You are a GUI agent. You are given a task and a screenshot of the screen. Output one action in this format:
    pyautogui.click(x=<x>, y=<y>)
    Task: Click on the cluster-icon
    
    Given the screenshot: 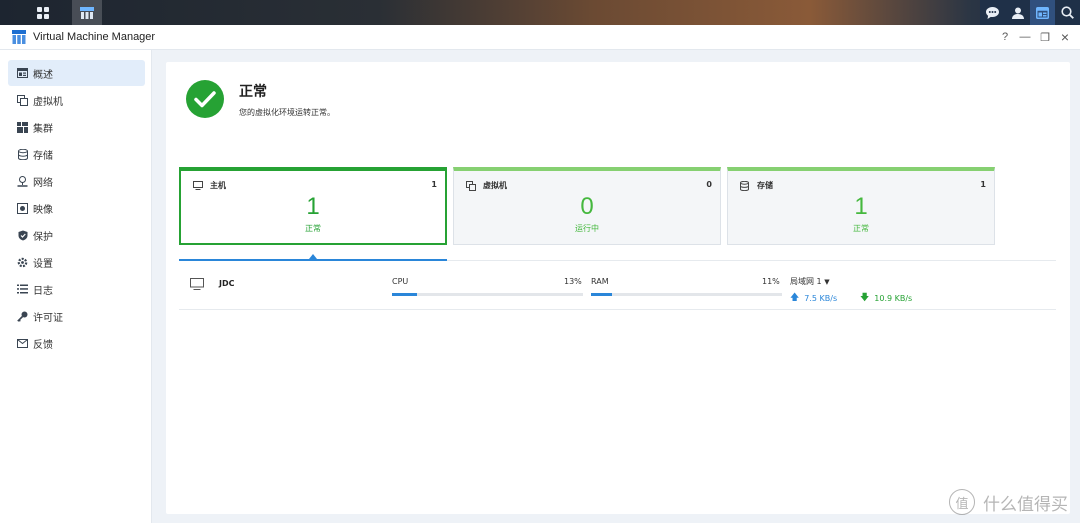 What is the action you would take?
    pyautogui.click(x=22, y=127)
    